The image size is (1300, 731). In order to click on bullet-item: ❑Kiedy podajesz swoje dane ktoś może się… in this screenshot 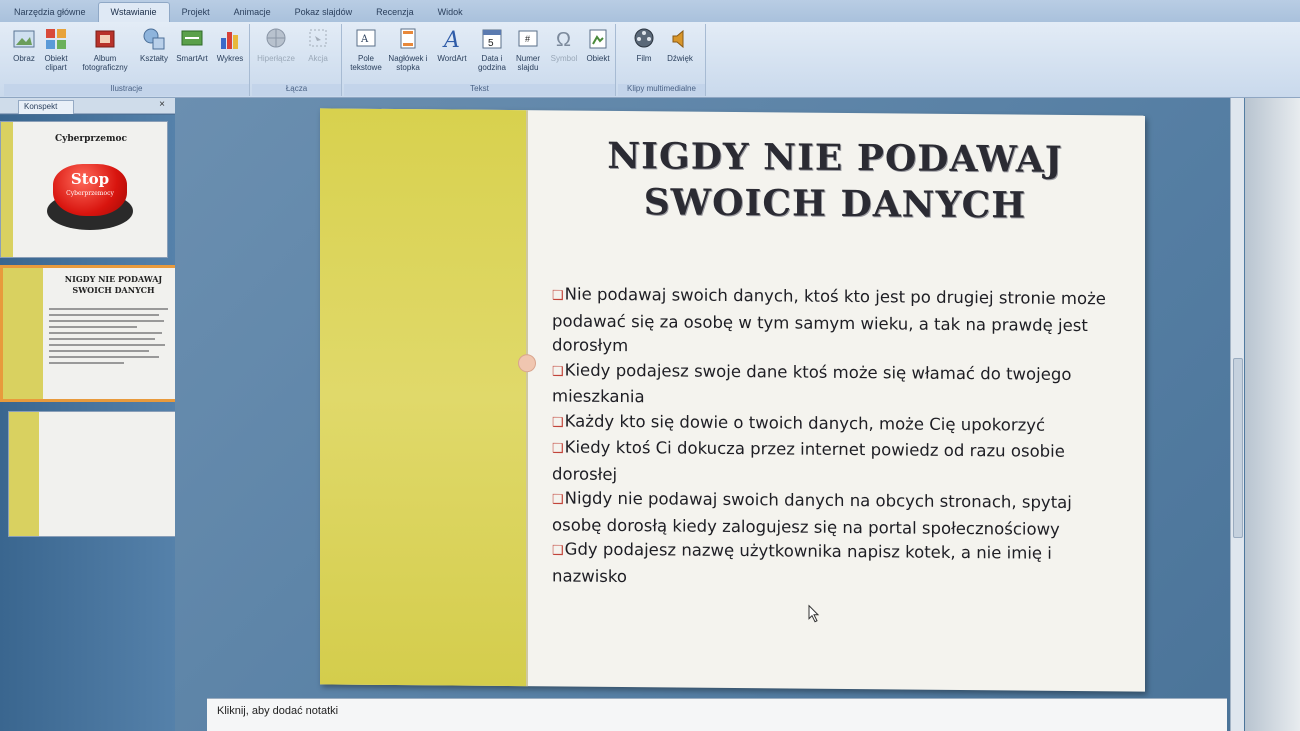, I will do `click(812, 383)`.